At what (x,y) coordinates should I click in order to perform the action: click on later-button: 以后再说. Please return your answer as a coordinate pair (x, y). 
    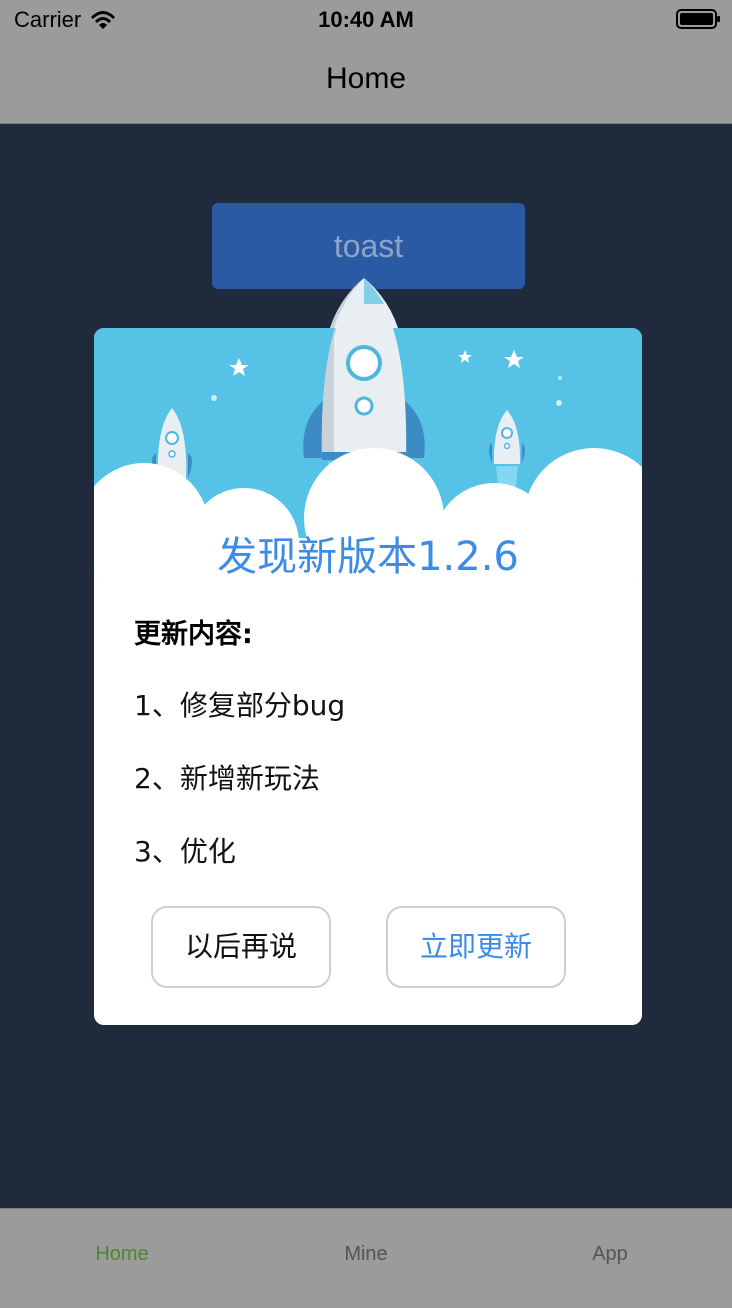
    Looking at the image, I should click on (241, 947).